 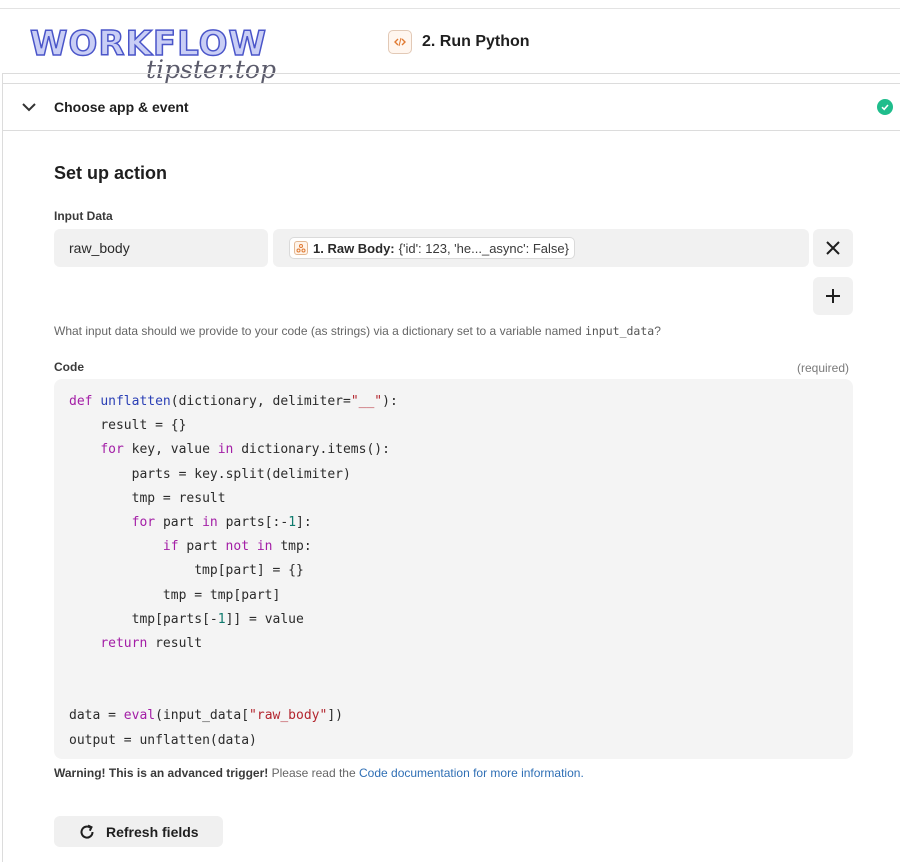 What do you see at coordinates (121, 107) in the screenshot?
I see `section-label: Choose app & event` at bounding box center [121, 107].